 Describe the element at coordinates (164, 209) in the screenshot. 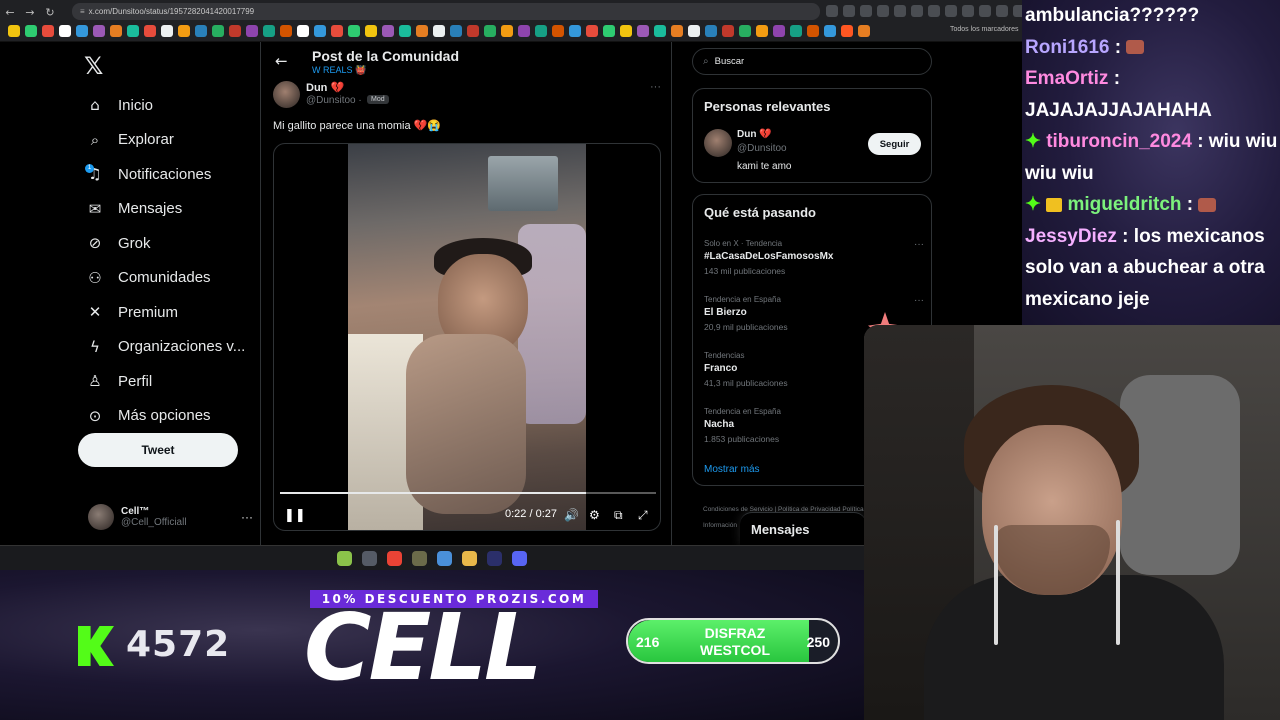

I see `sidebar-item-mensajes: ✉ Mensajes` at that location.